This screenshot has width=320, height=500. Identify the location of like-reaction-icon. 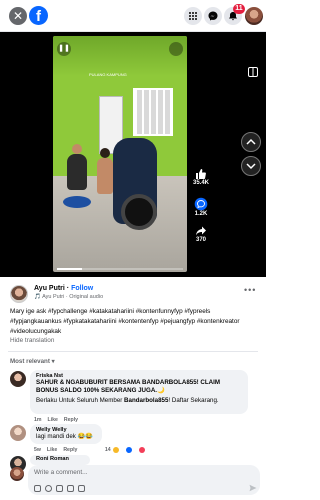
(128, 450).